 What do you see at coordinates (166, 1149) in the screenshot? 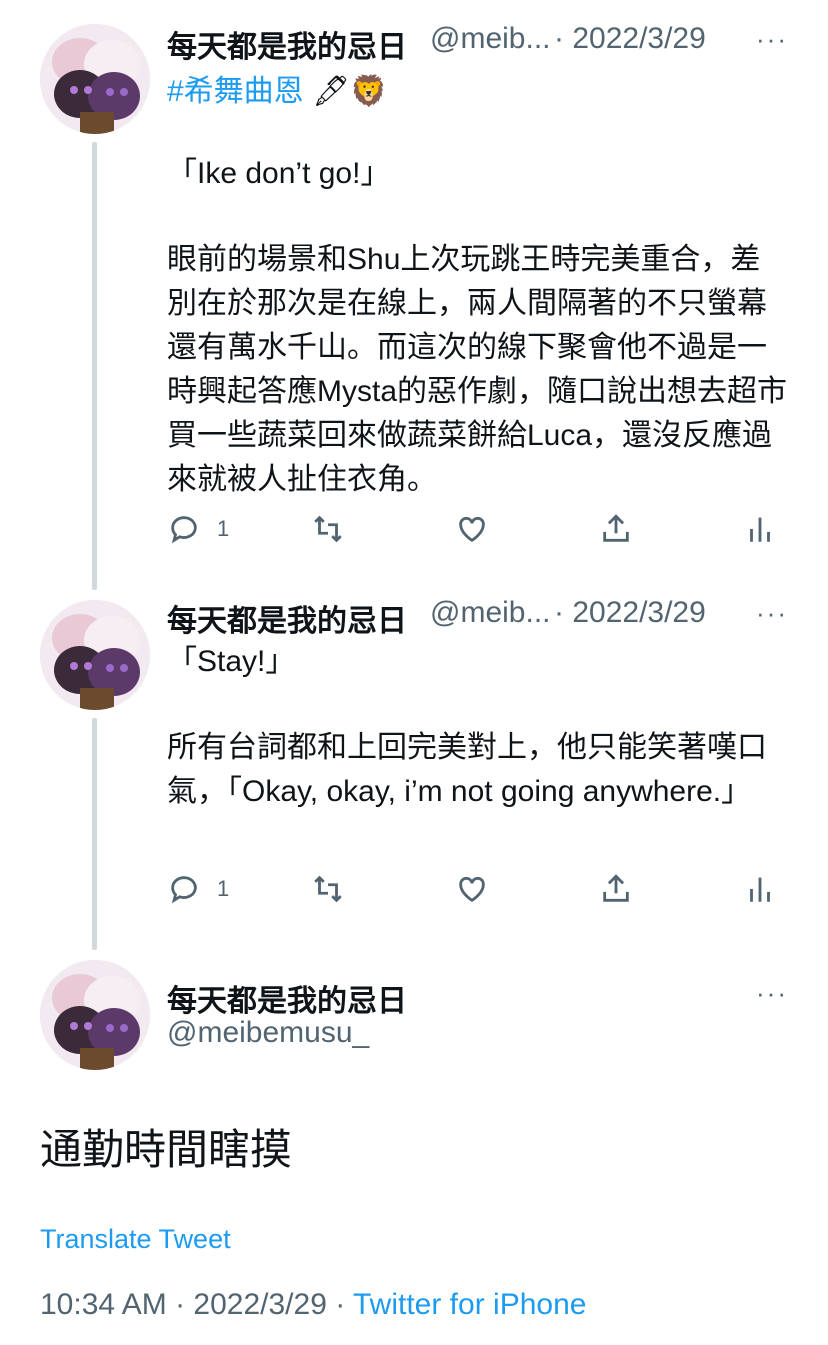
I see `main-tweet-text: 通勤時間瞎摸` at bounding box center [166, 1149].